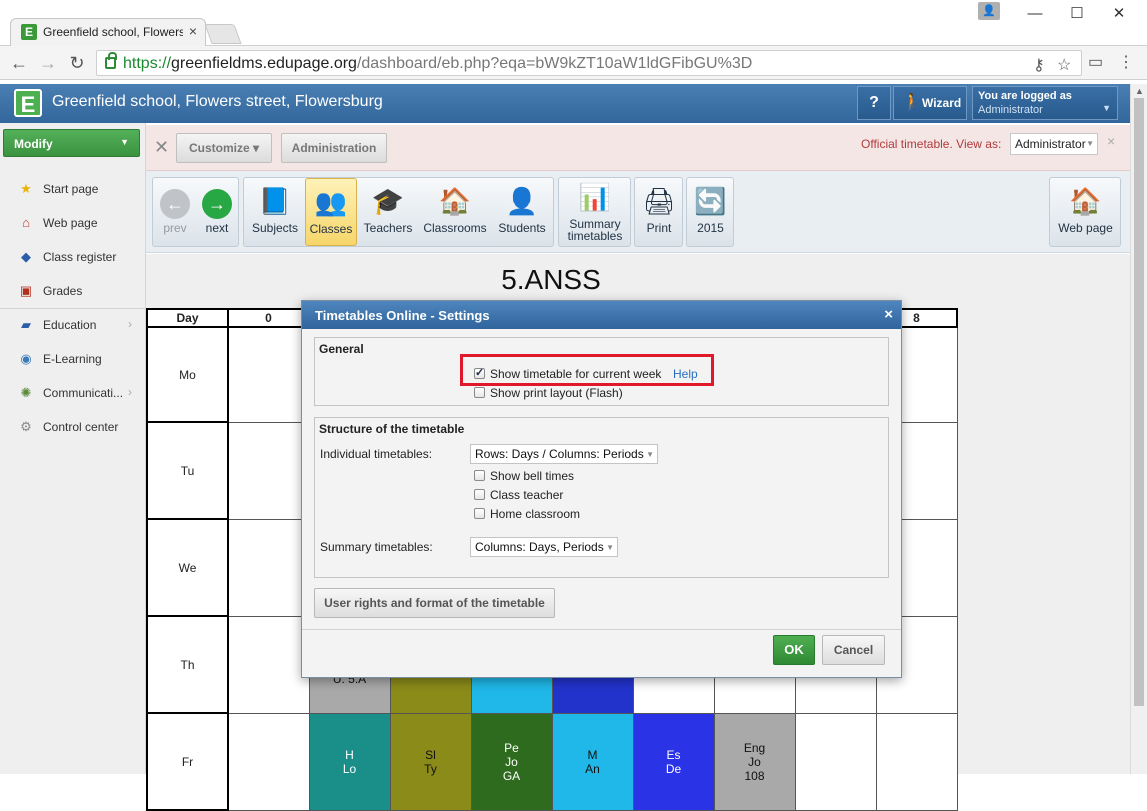  I want to click on lesson-line: Es, so click(673, 754).